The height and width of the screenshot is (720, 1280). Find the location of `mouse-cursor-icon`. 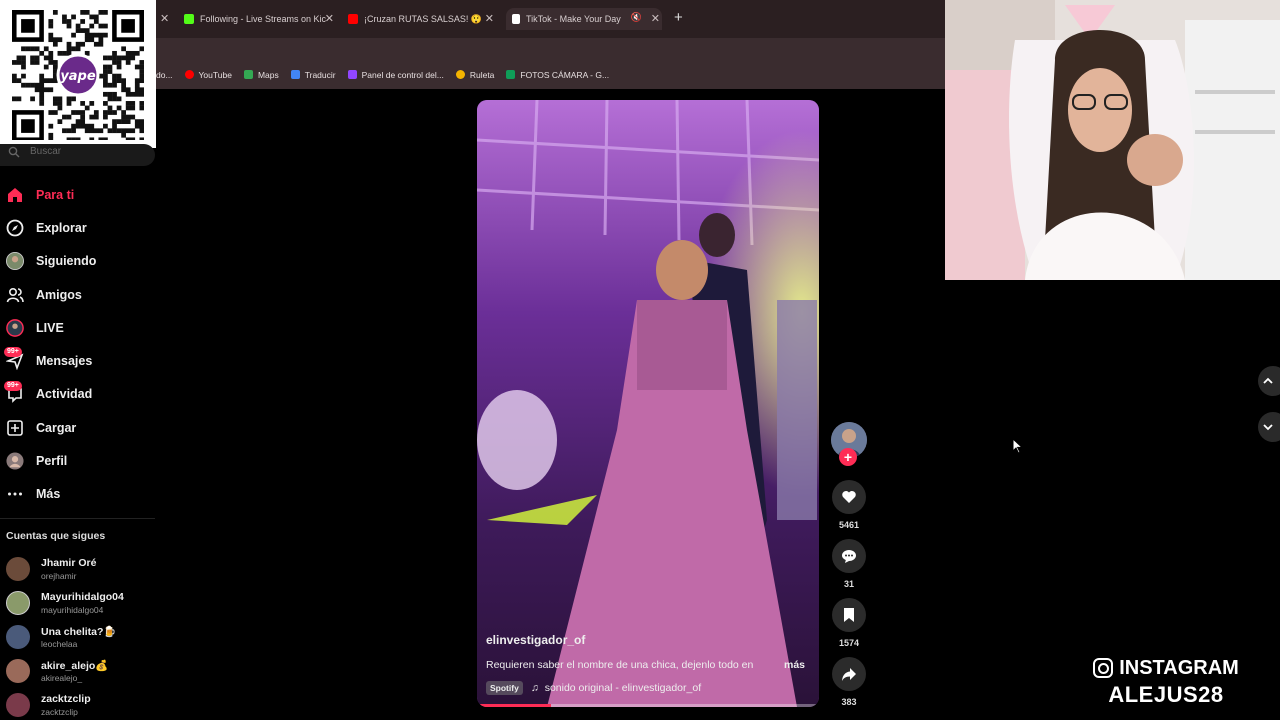

mouse-cursor-icon is located at coordinates (1018, 446).